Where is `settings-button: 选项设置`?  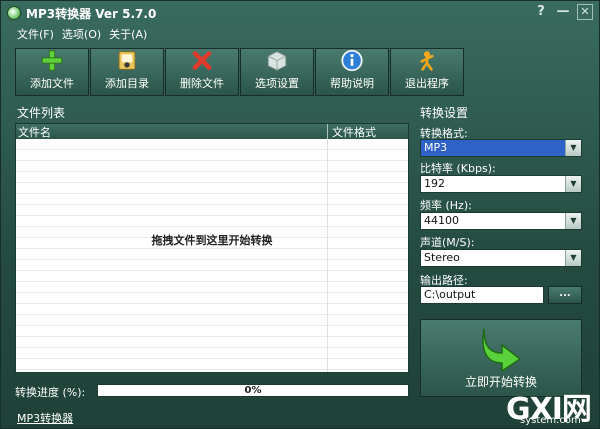
settings-button: 选项设置 is located at coordinates (277, 72).